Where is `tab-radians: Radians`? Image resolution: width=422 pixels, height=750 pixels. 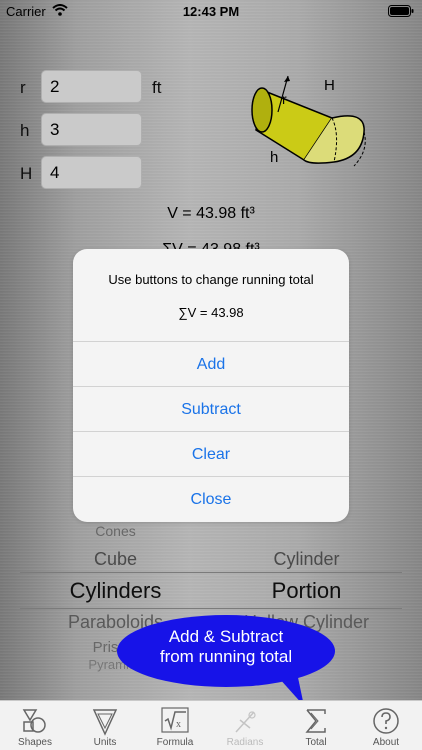
tab-radians: Radians is located at coordinates (245, 725).